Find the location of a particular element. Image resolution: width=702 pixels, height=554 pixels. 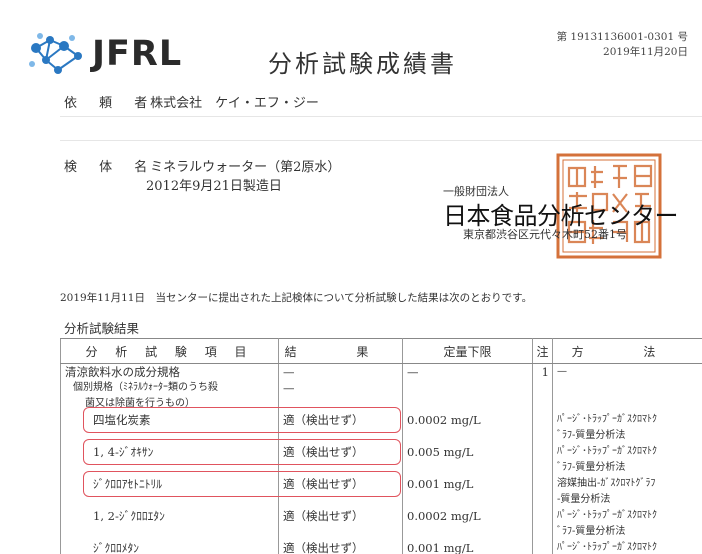

cell-limit: 0.005 mg/L is located at coordinates (467, 452).